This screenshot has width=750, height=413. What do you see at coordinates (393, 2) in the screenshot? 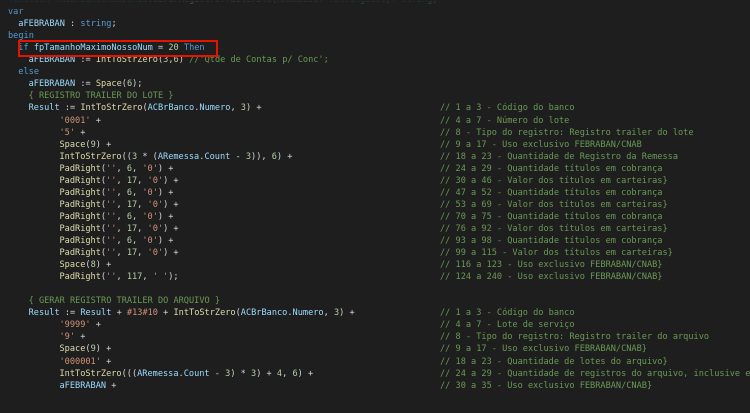
I see `code-token-text: ):` at bounding box center [393, 2].